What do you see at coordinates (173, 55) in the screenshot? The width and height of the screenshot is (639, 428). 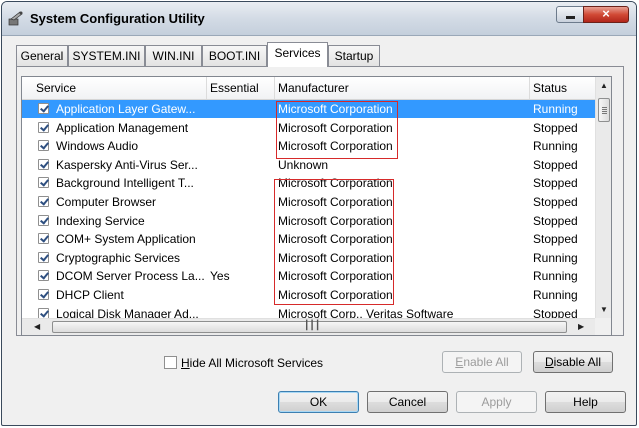 I see `tab-win-ini: WIN.INI` at bounding box center [173, 55].